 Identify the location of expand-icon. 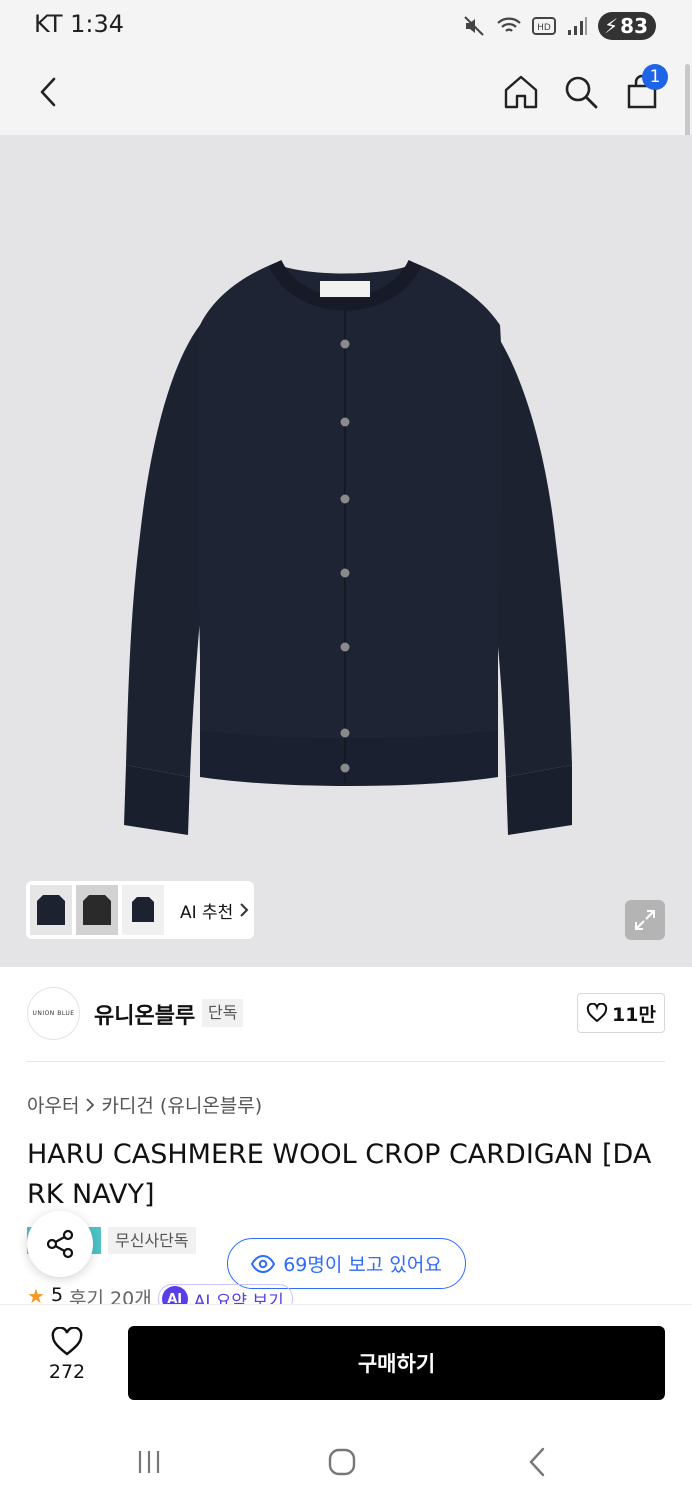
(645, 920).